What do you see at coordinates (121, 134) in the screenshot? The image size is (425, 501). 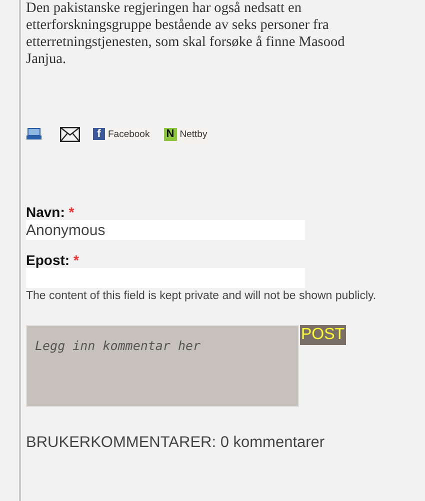 I see `facebook-link: f Facebook` at bounding box center [121, 134].